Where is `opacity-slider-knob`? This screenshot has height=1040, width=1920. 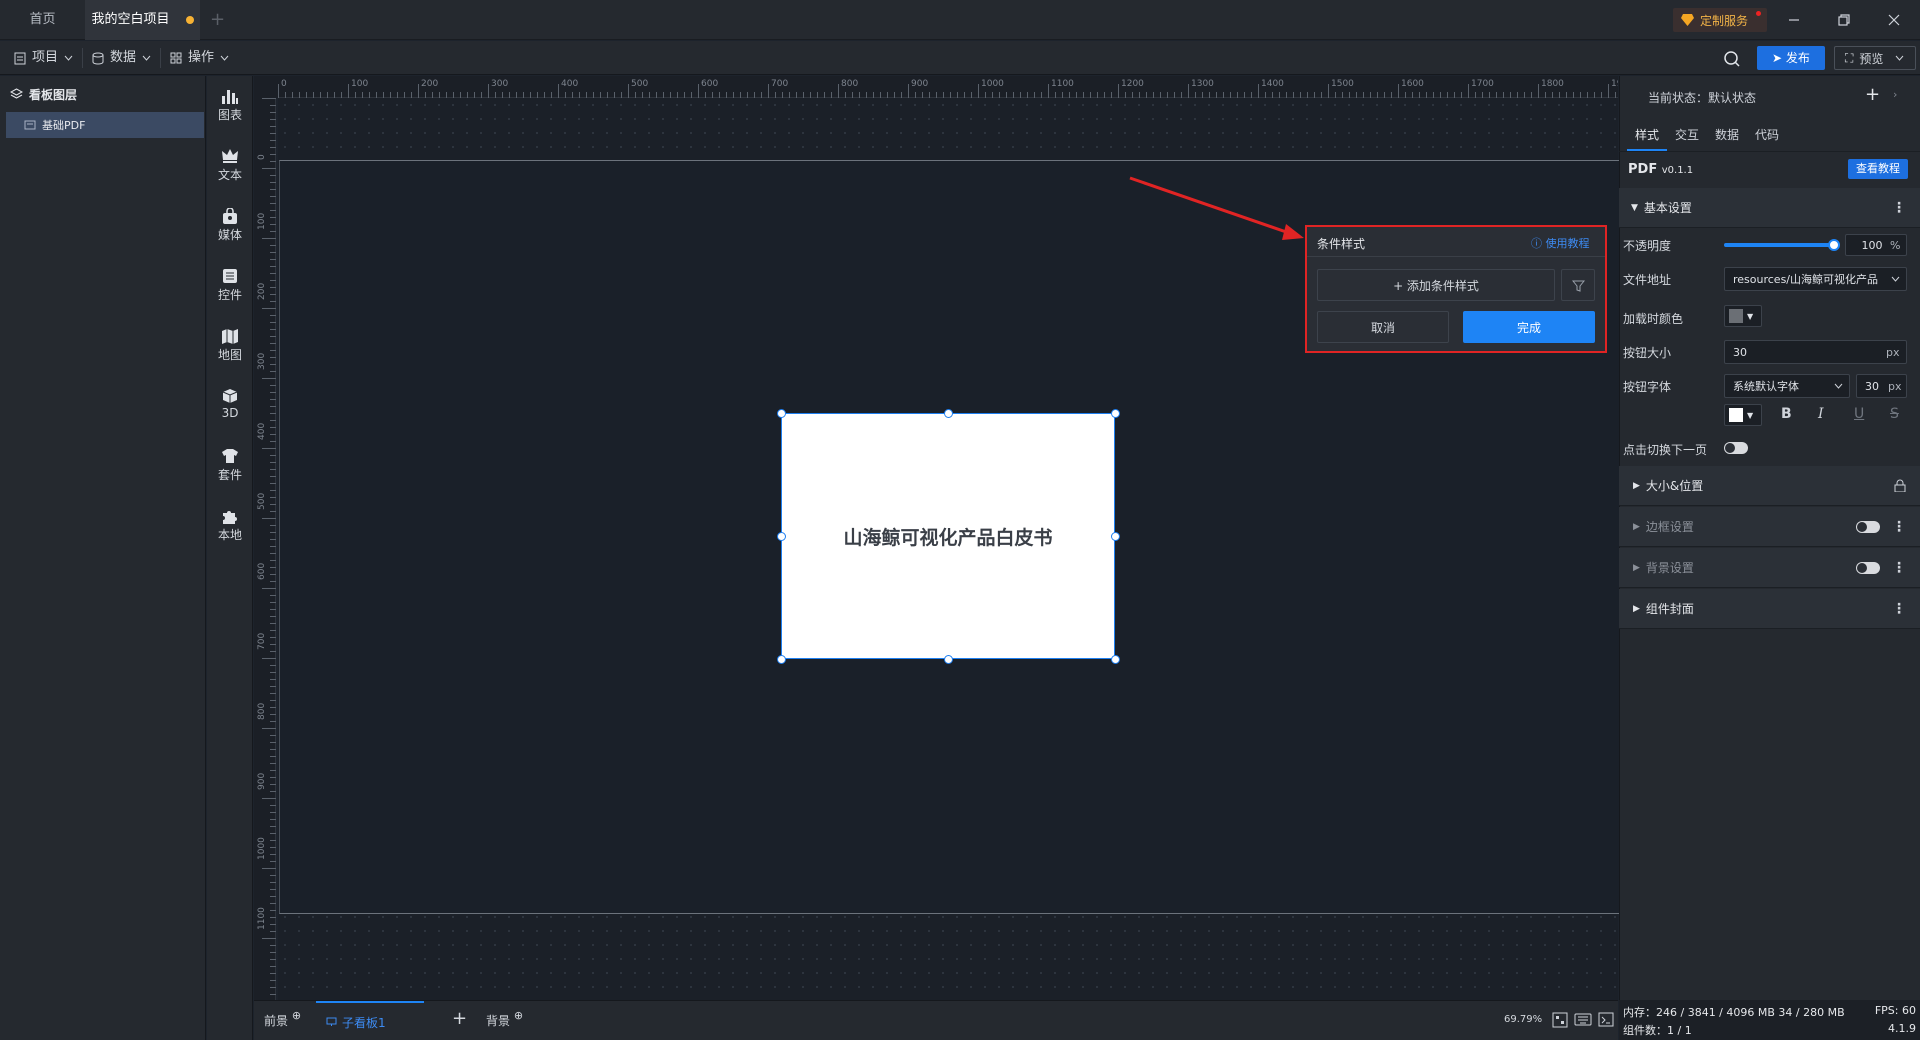 opacity-slider-knob is located at coordinates (1834, 245).